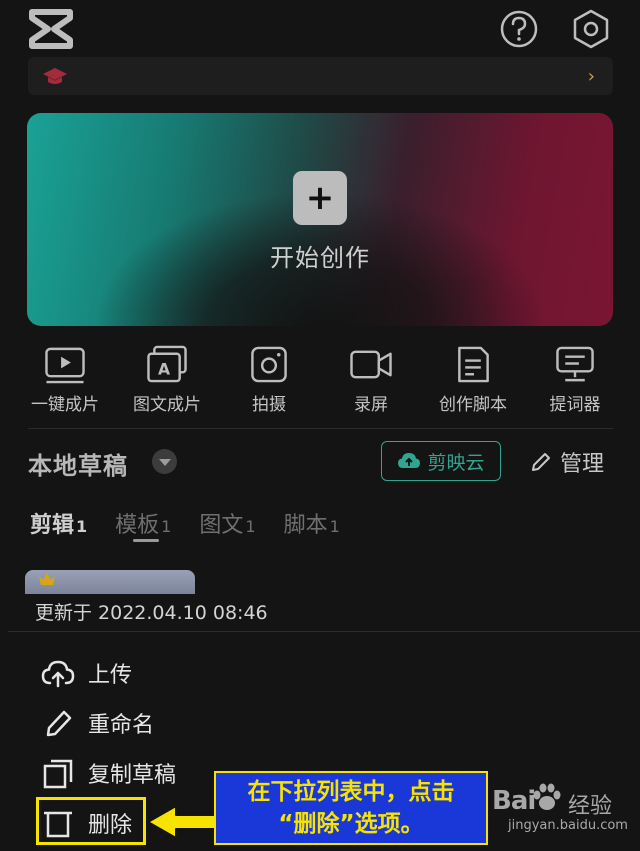 This screenshot has width=640, height=851. I want to click on menu-rename: 重命名, so click(97, 723).